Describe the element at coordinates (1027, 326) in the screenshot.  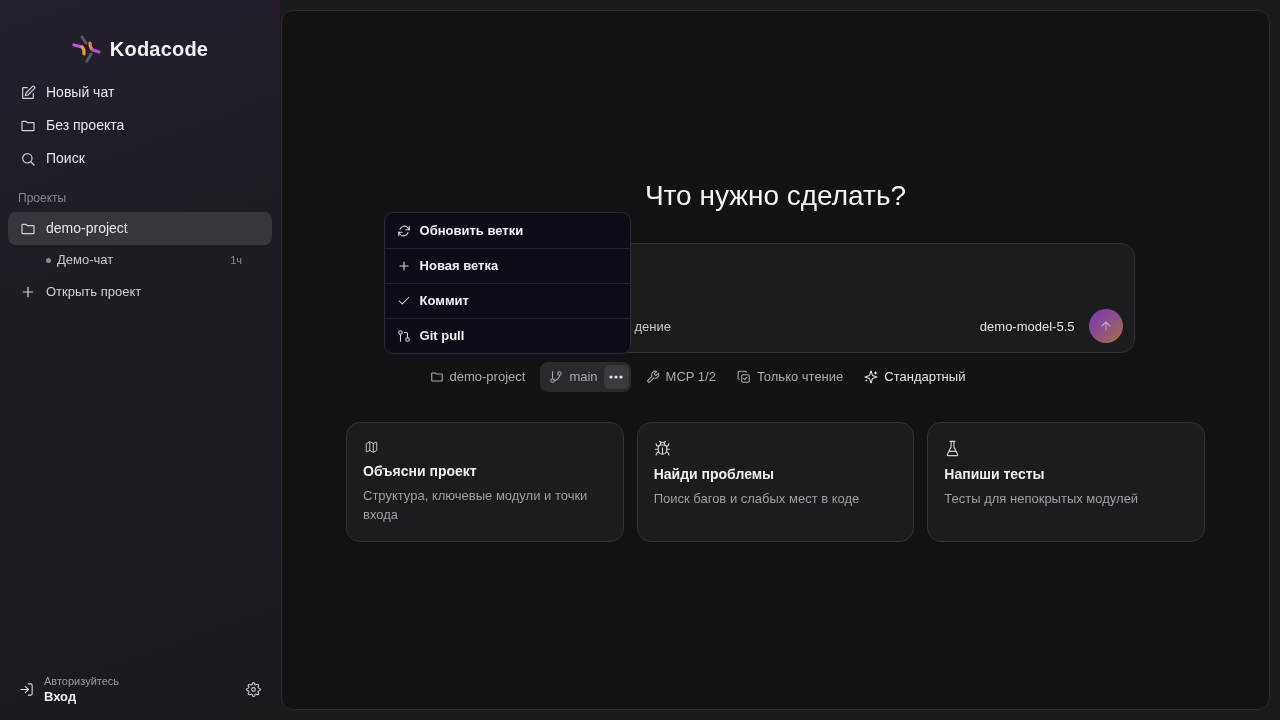
I see `model-selector: demo-model-5.5` at that location.